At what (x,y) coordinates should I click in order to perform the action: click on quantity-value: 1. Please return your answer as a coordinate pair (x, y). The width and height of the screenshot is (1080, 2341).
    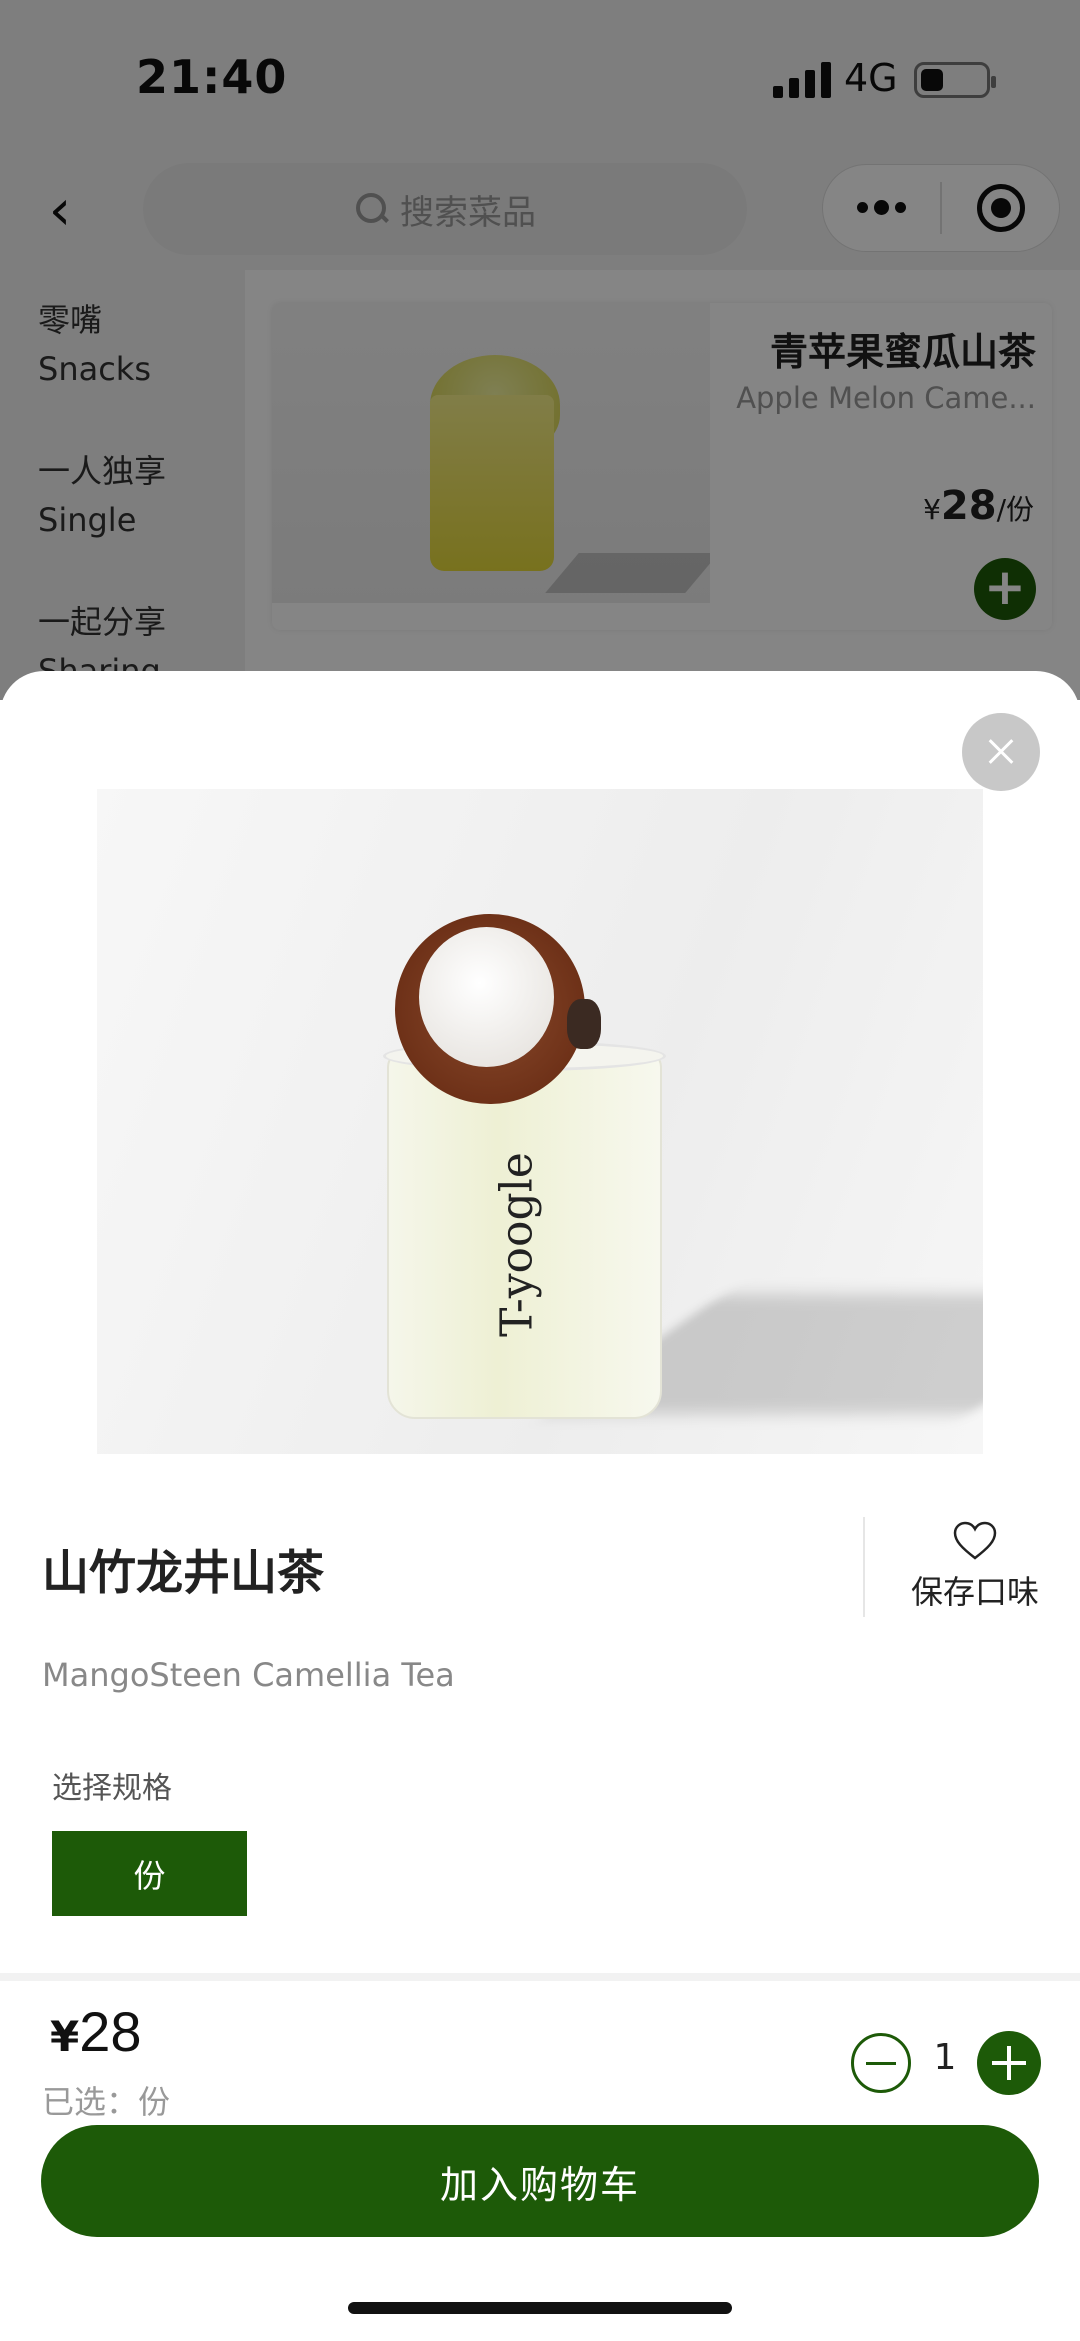
    Looking at the image, I should click on (945, 2057).